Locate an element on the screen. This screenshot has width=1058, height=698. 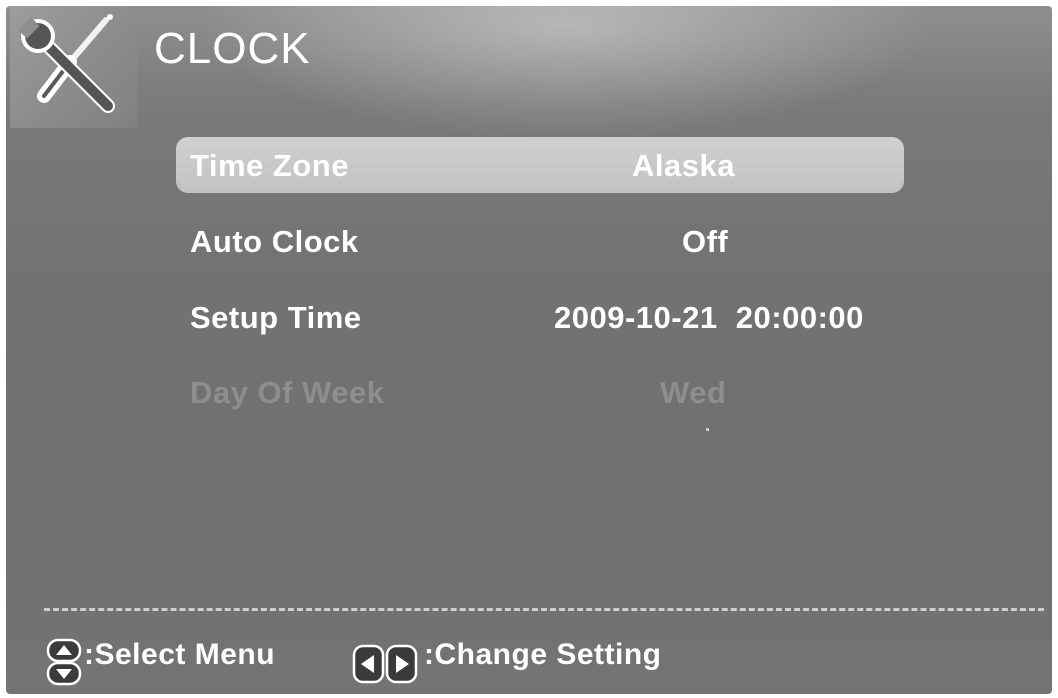
menu-item-setup-time: Setup Time 2009-10-21 20:00:00 is located at coordinates (540, 317).